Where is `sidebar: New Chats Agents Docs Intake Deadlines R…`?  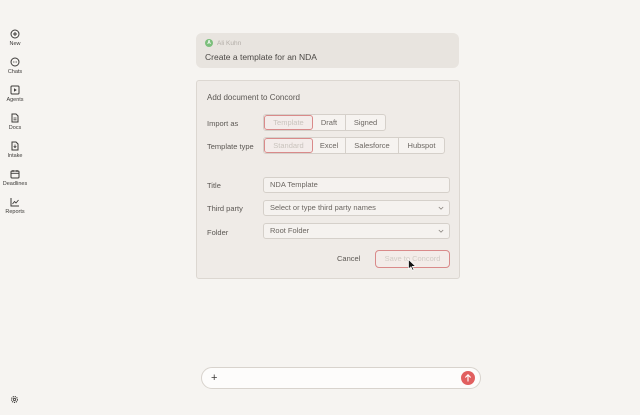
sidebar: New Chats Agents Docs Intake Deadlines R… is located at coordinates (15, 207).